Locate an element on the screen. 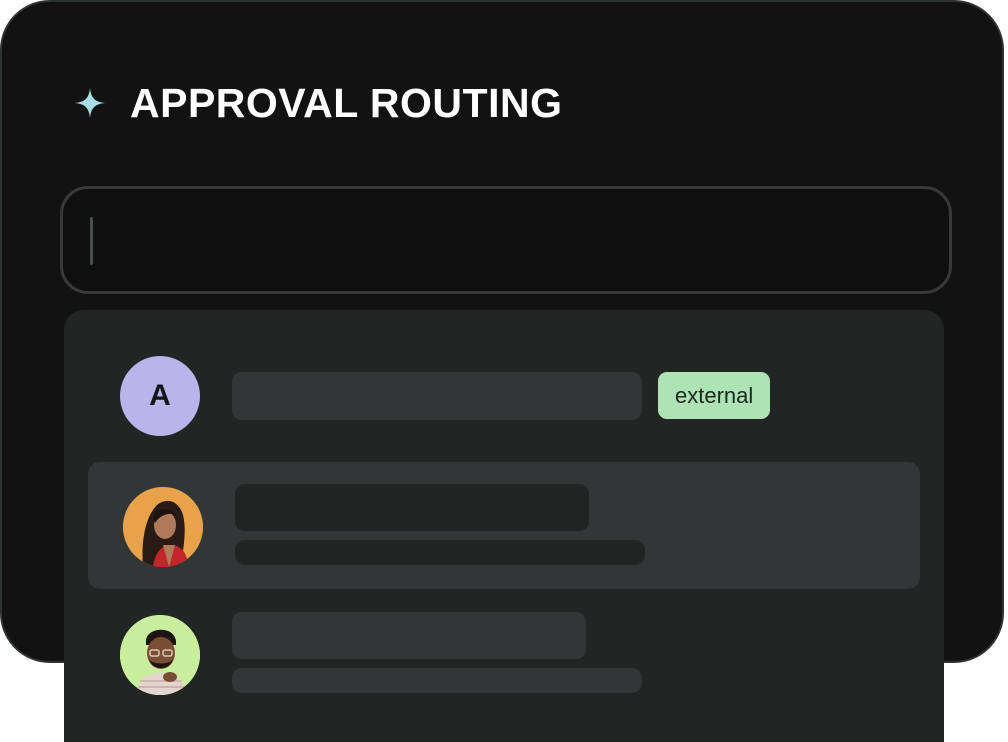 The image size is (1008, 742). search-input is located at coordinates (506, 240).